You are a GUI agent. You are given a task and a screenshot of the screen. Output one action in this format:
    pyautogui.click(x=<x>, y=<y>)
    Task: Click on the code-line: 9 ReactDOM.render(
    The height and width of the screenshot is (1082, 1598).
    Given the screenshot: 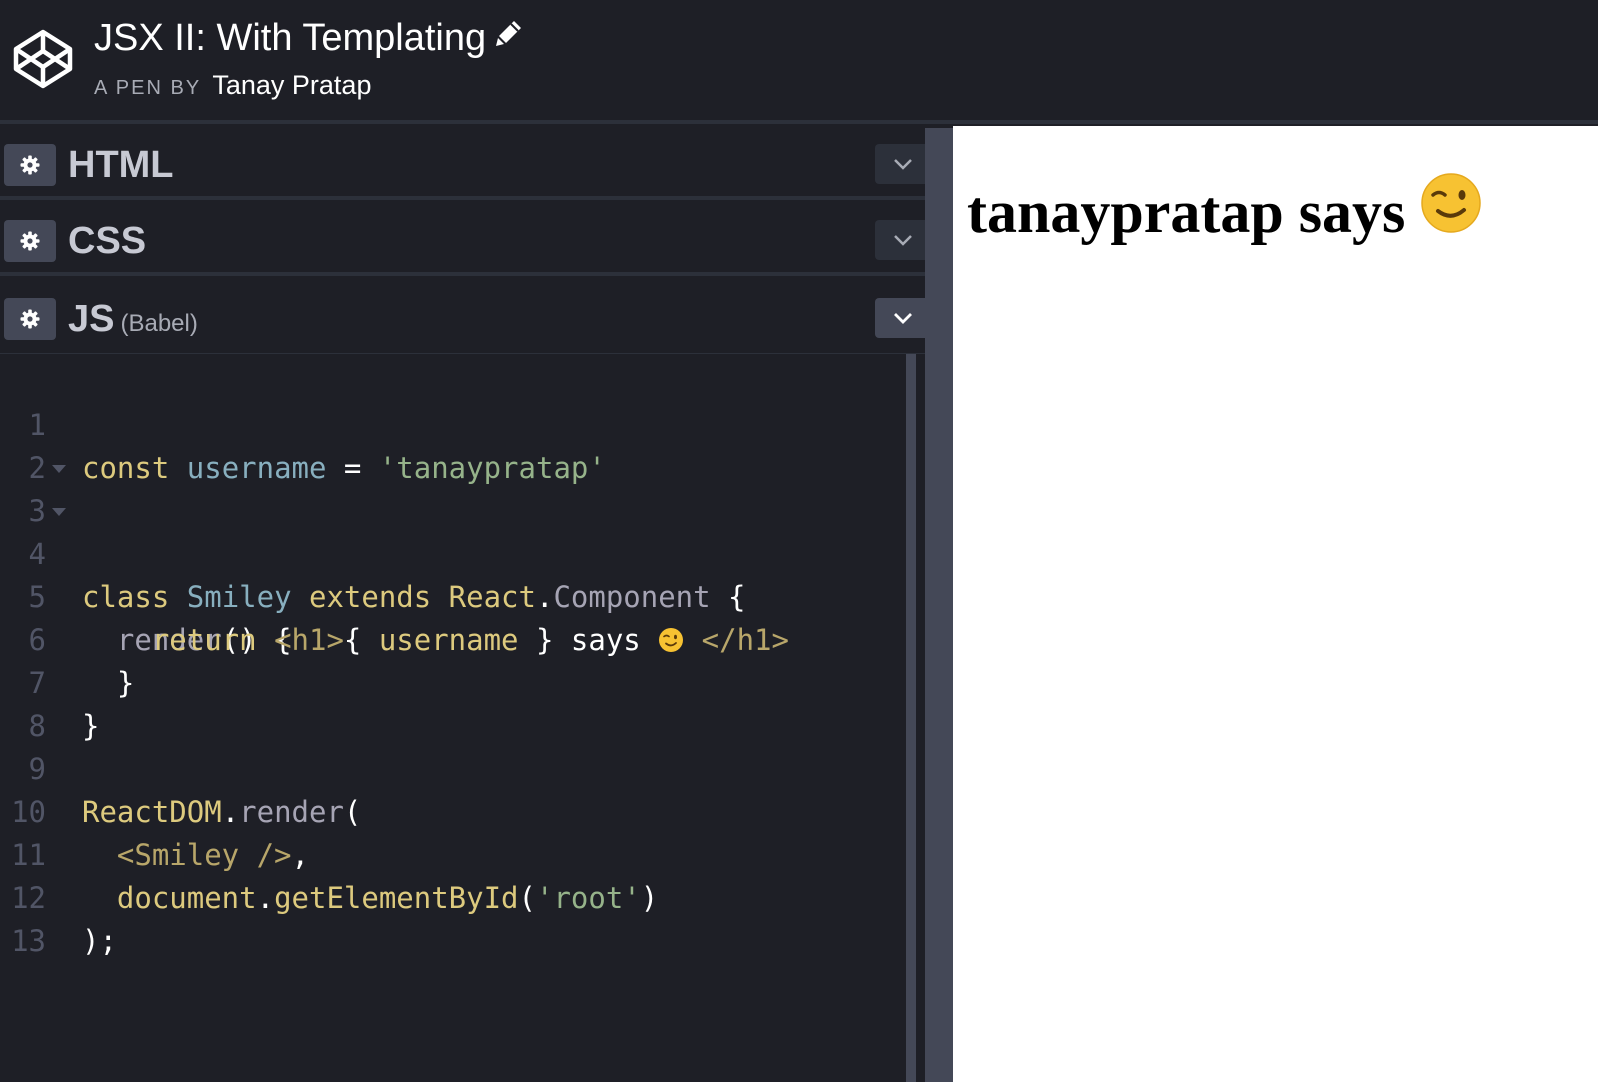 What is the action you would take?
    pyautogui.click(x=464, y=767)
    